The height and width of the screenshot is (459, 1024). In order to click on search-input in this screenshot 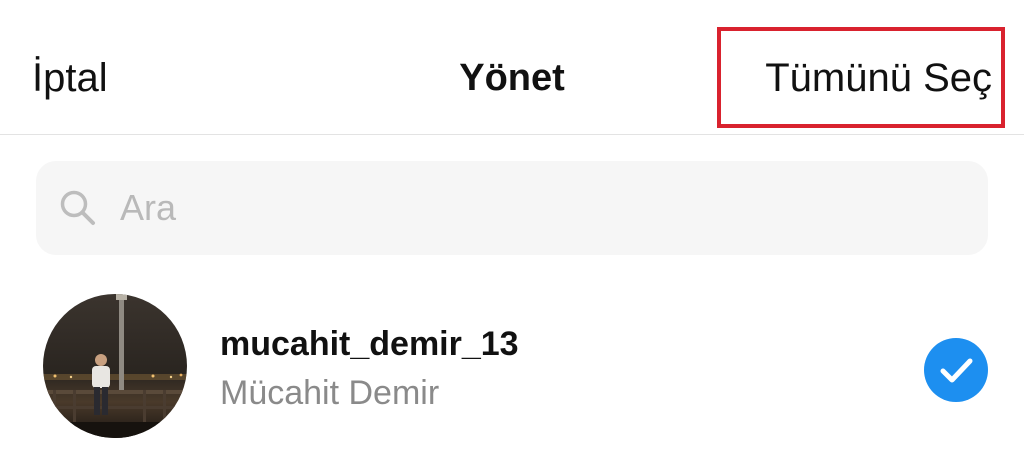, I will do `click(530, 208)`.